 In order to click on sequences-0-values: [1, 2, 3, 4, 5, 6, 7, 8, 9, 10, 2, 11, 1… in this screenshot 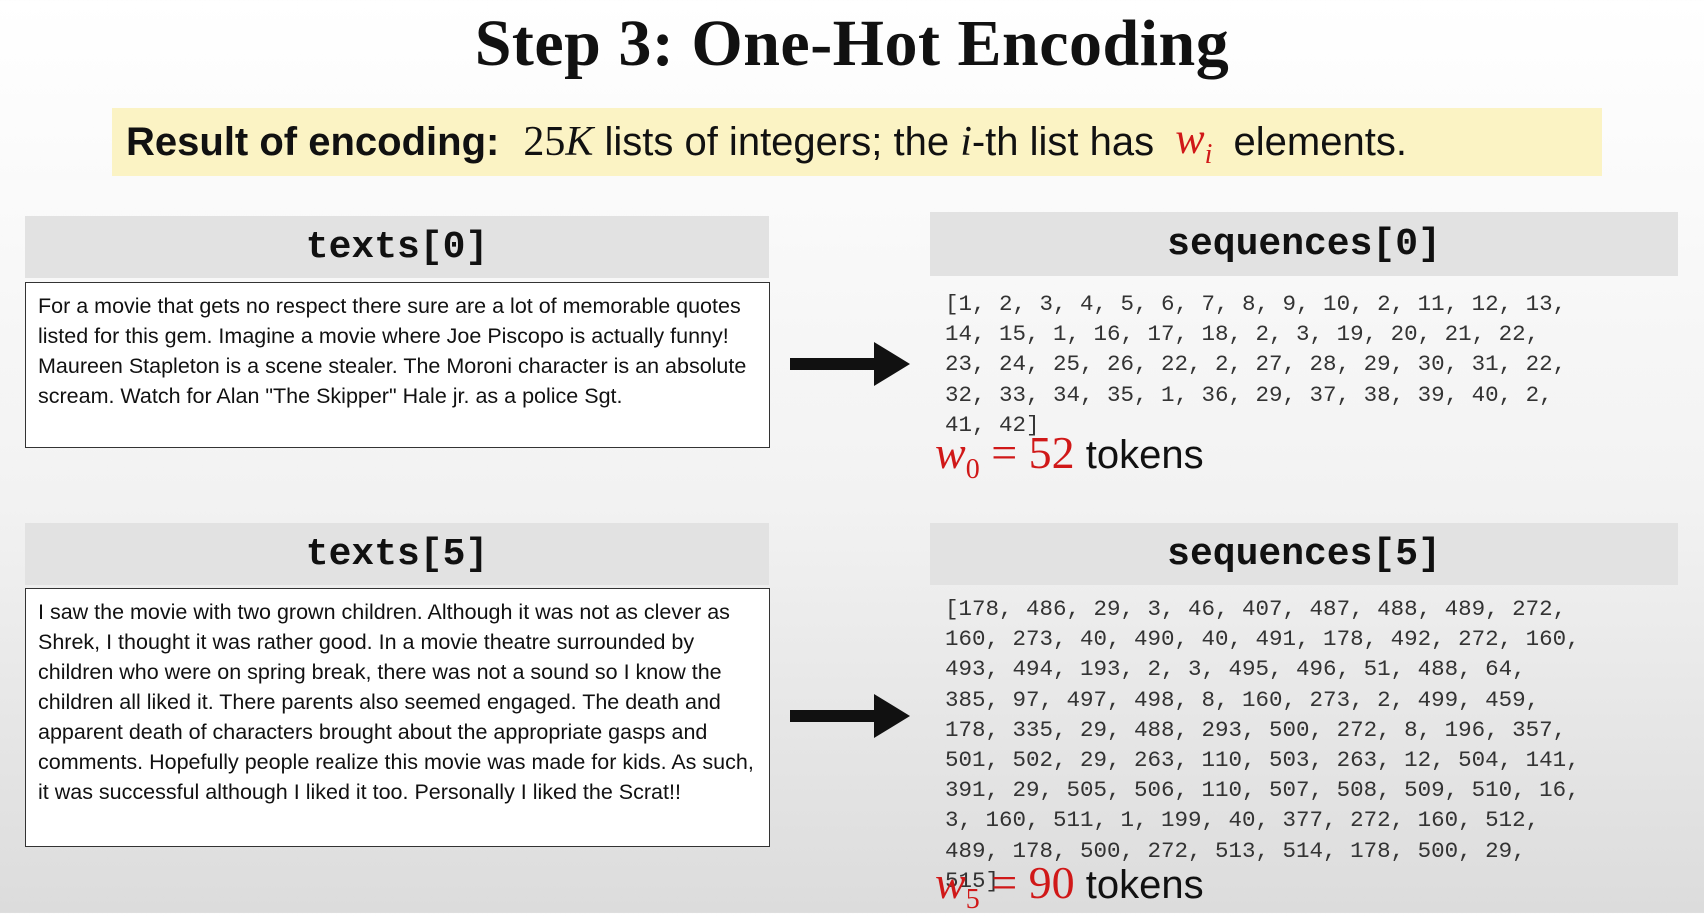, I will do `click(1256, 364)`.